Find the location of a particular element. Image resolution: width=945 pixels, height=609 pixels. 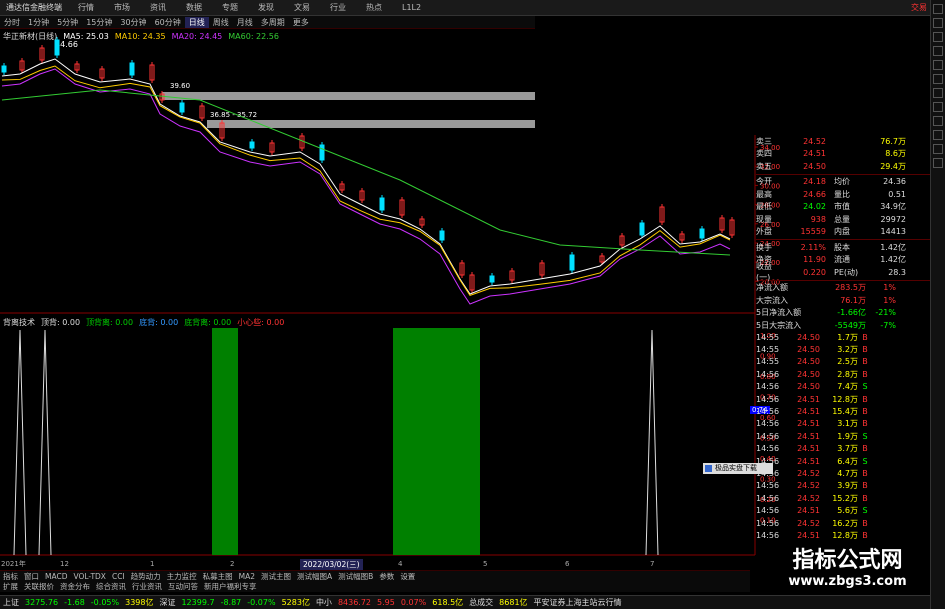

stat-label: 股本 is located at coordinates (842, 247).